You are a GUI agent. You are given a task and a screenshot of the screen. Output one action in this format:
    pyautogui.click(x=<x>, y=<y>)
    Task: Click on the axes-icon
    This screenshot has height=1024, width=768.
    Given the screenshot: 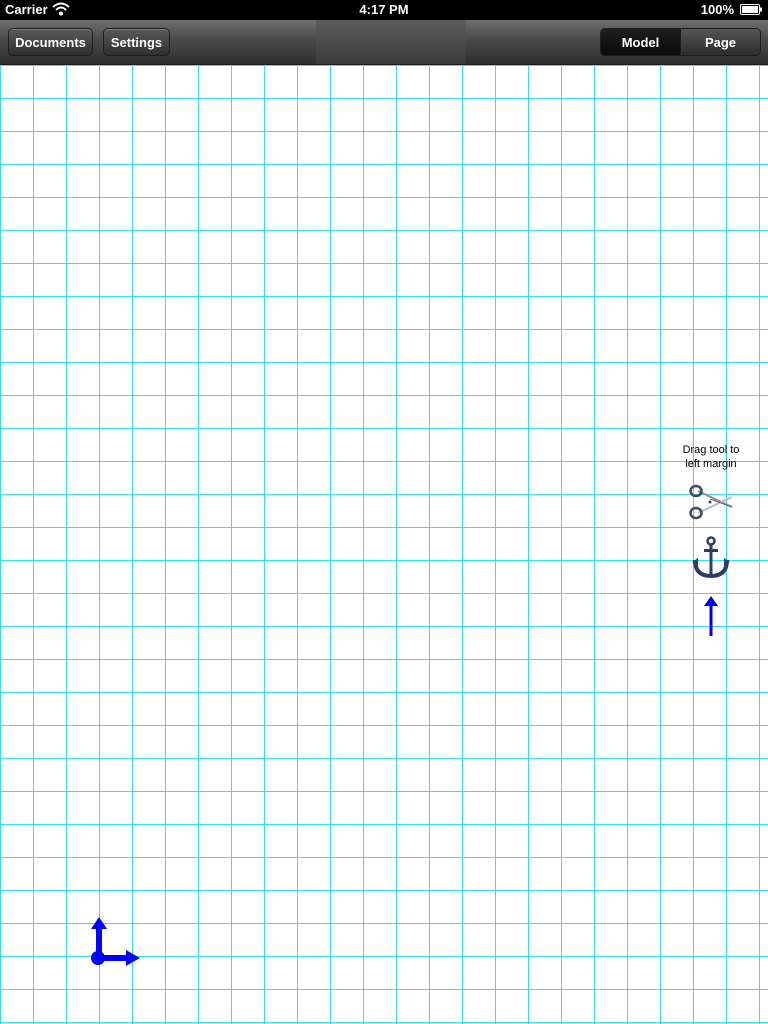 What is the action you would take?
    pyautogui.click(x=114, y=942)
    